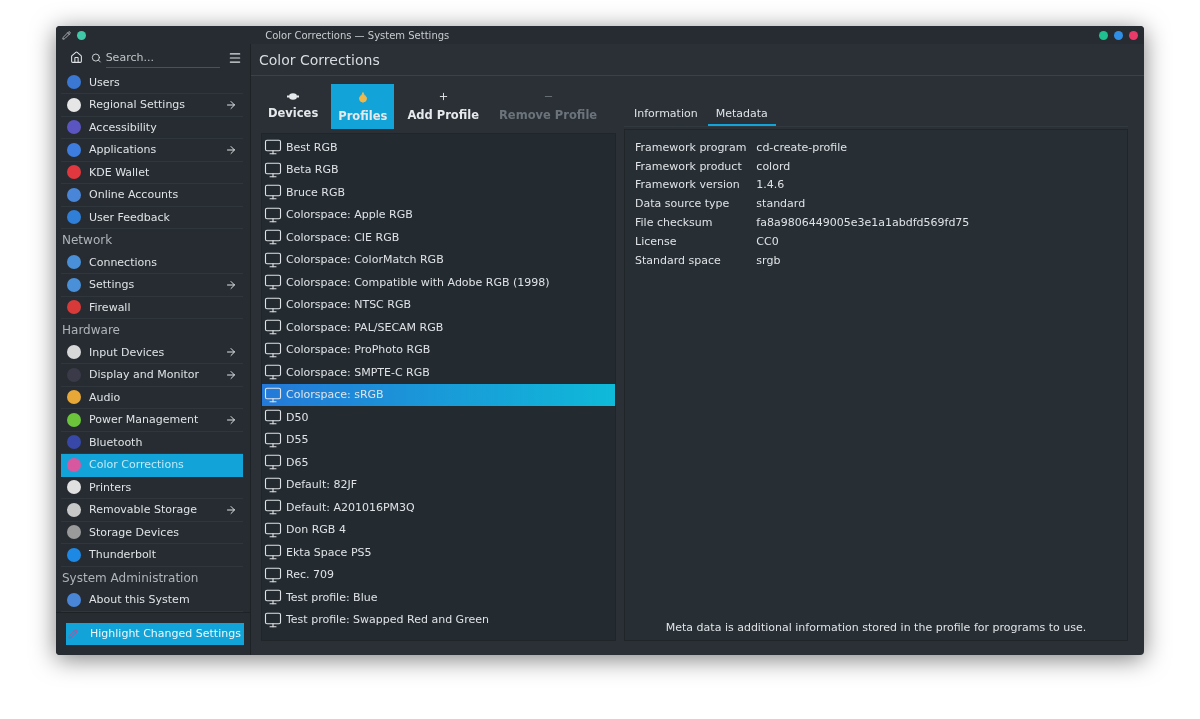 This screenshot has height=719, width=1200. I want to click on pencil-icon, so click(73, 633).